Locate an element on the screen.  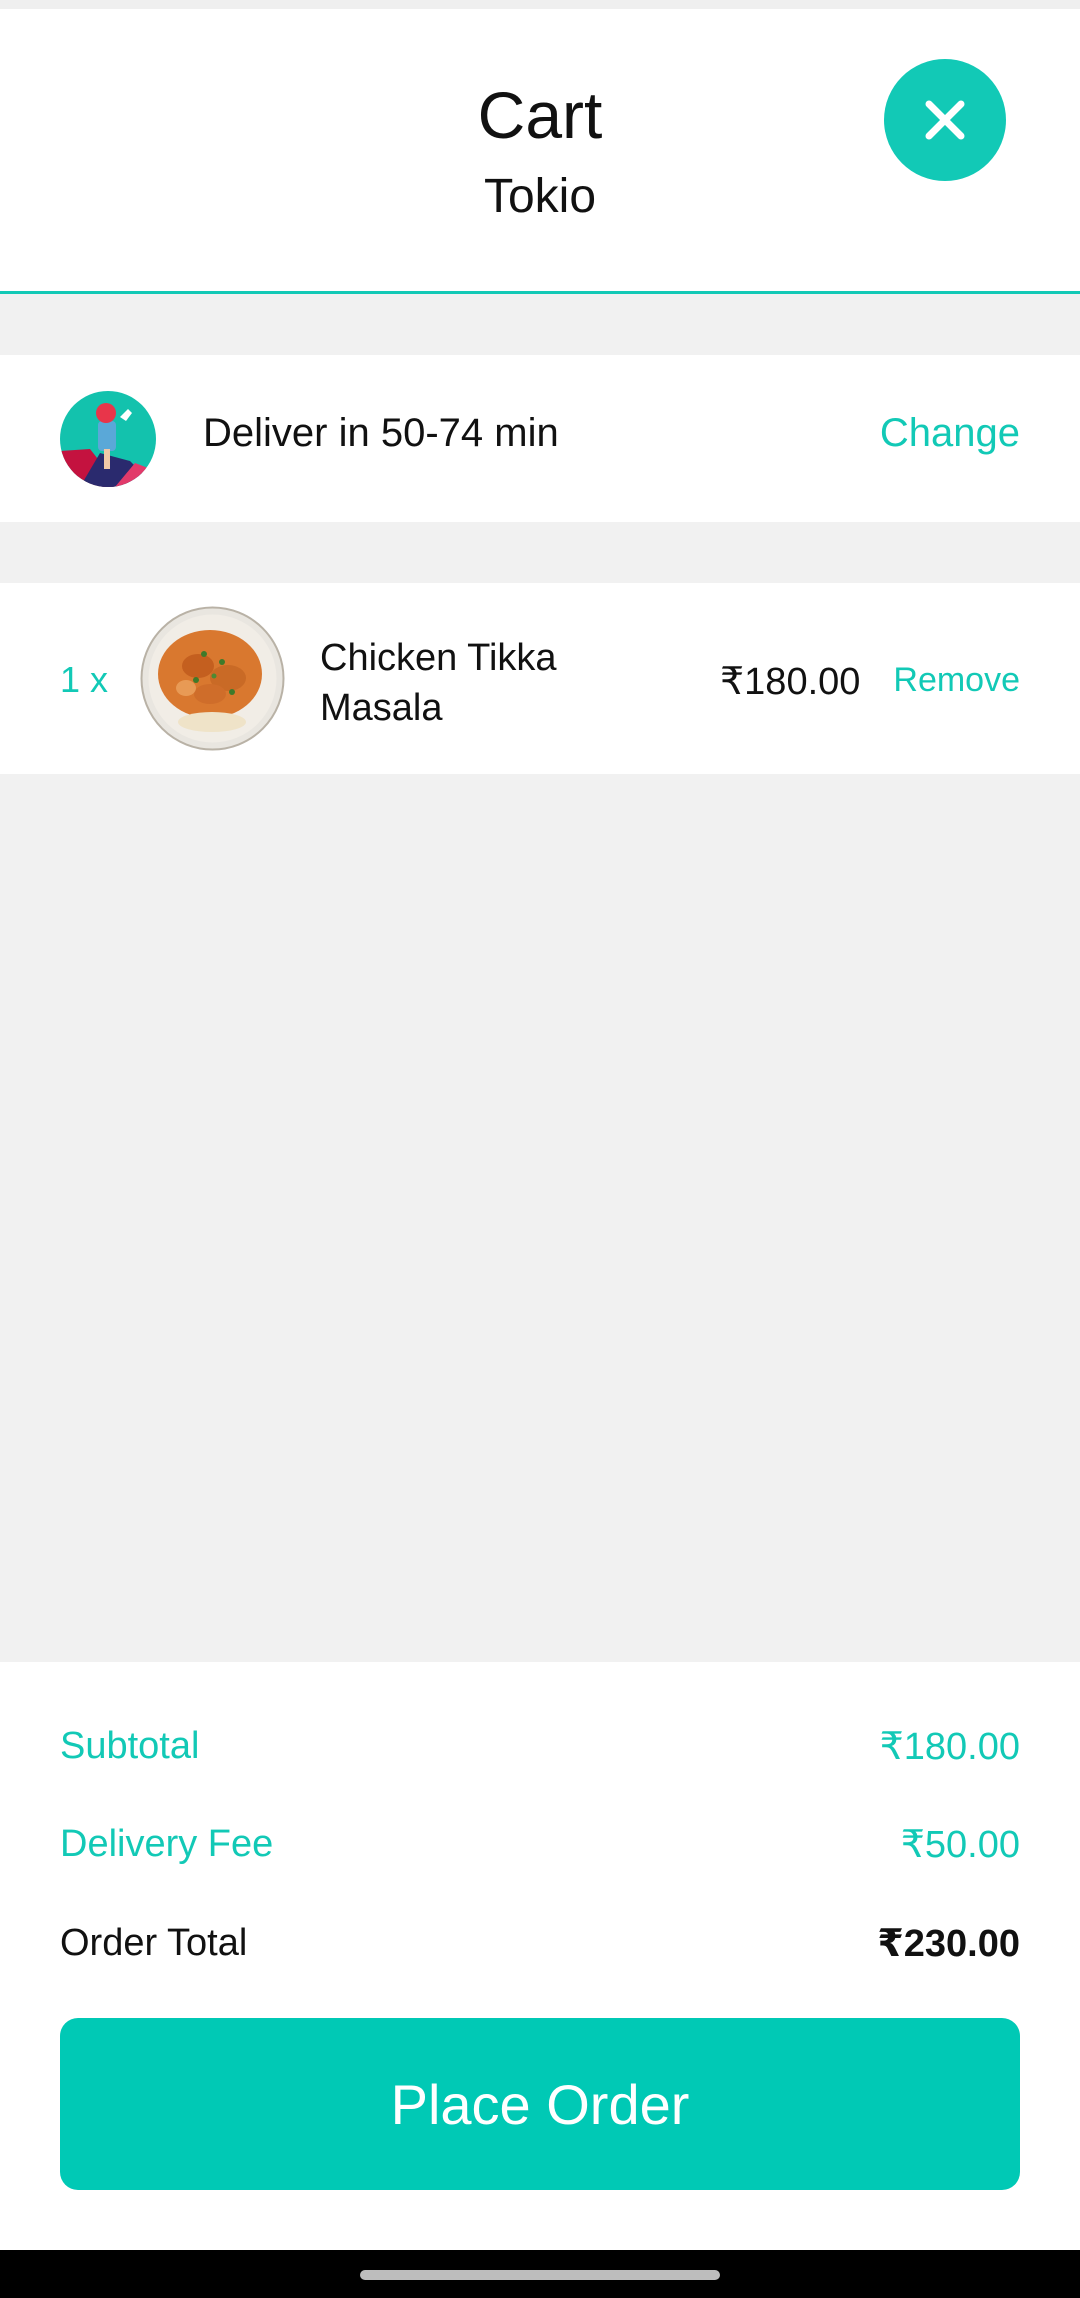
close-button is located at coordinates (945, 120).